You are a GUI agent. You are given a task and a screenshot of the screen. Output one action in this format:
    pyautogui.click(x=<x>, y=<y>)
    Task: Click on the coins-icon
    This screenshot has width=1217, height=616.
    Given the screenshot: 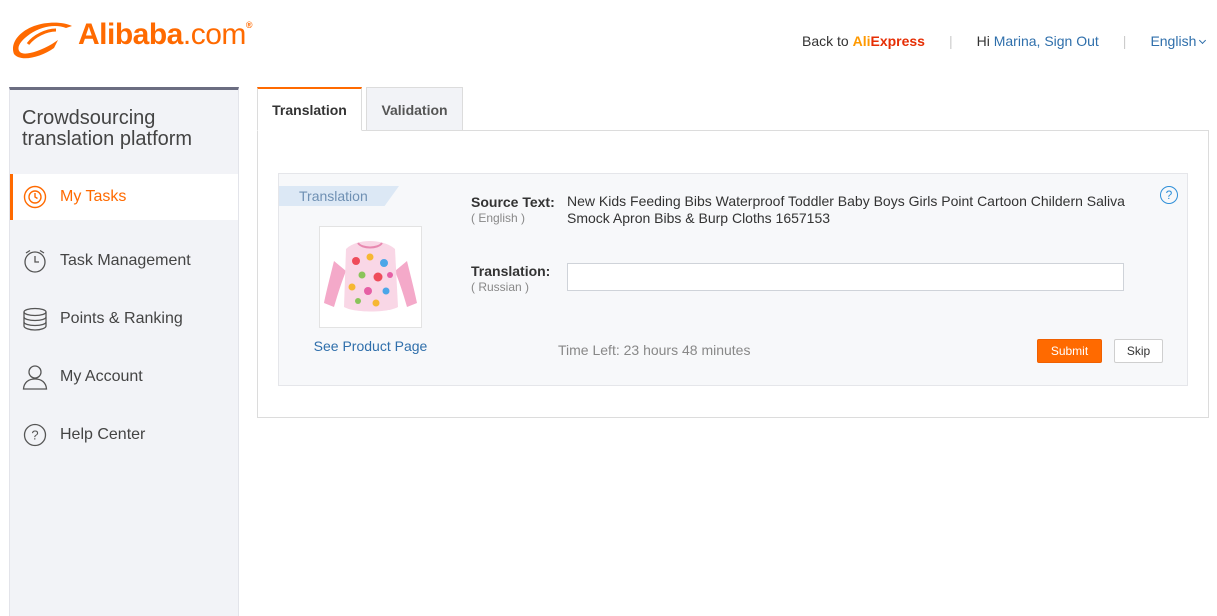 What is the action you would take?
    pyautogui.click(x=35, y=319)
    